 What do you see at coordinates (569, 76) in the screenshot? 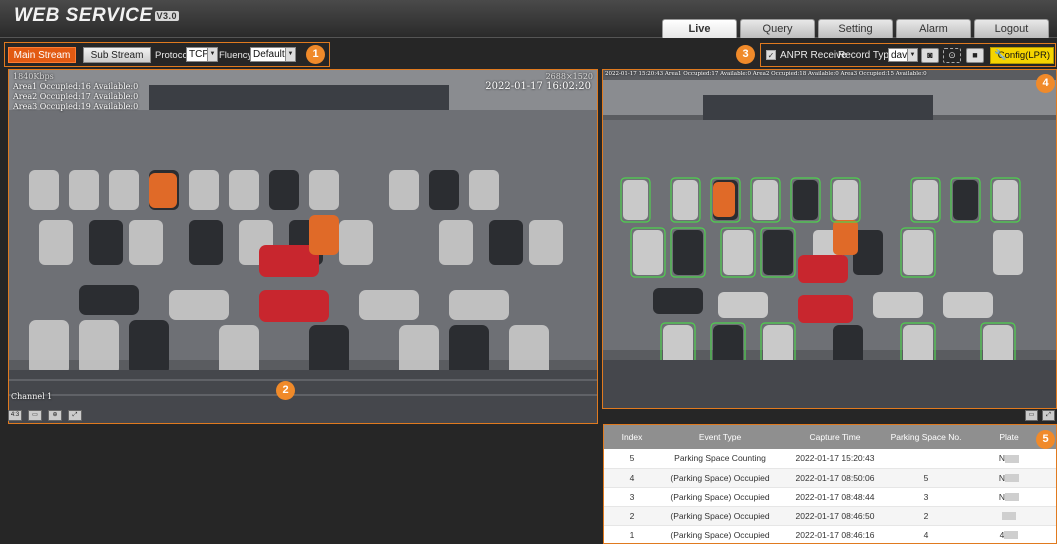
I see `resolution-osd: 2688×1520` at bounding box center [569, 76].